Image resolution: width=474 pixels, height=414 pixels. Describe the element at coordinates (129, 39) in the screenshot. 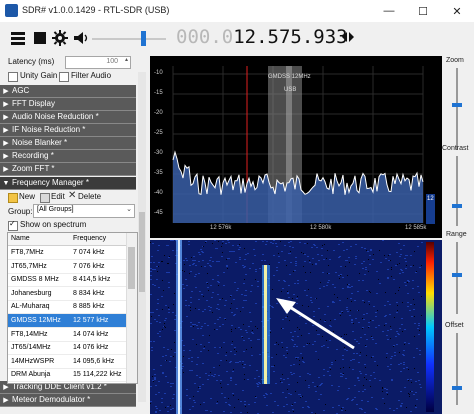

I see `volume-slider-track` at that location.